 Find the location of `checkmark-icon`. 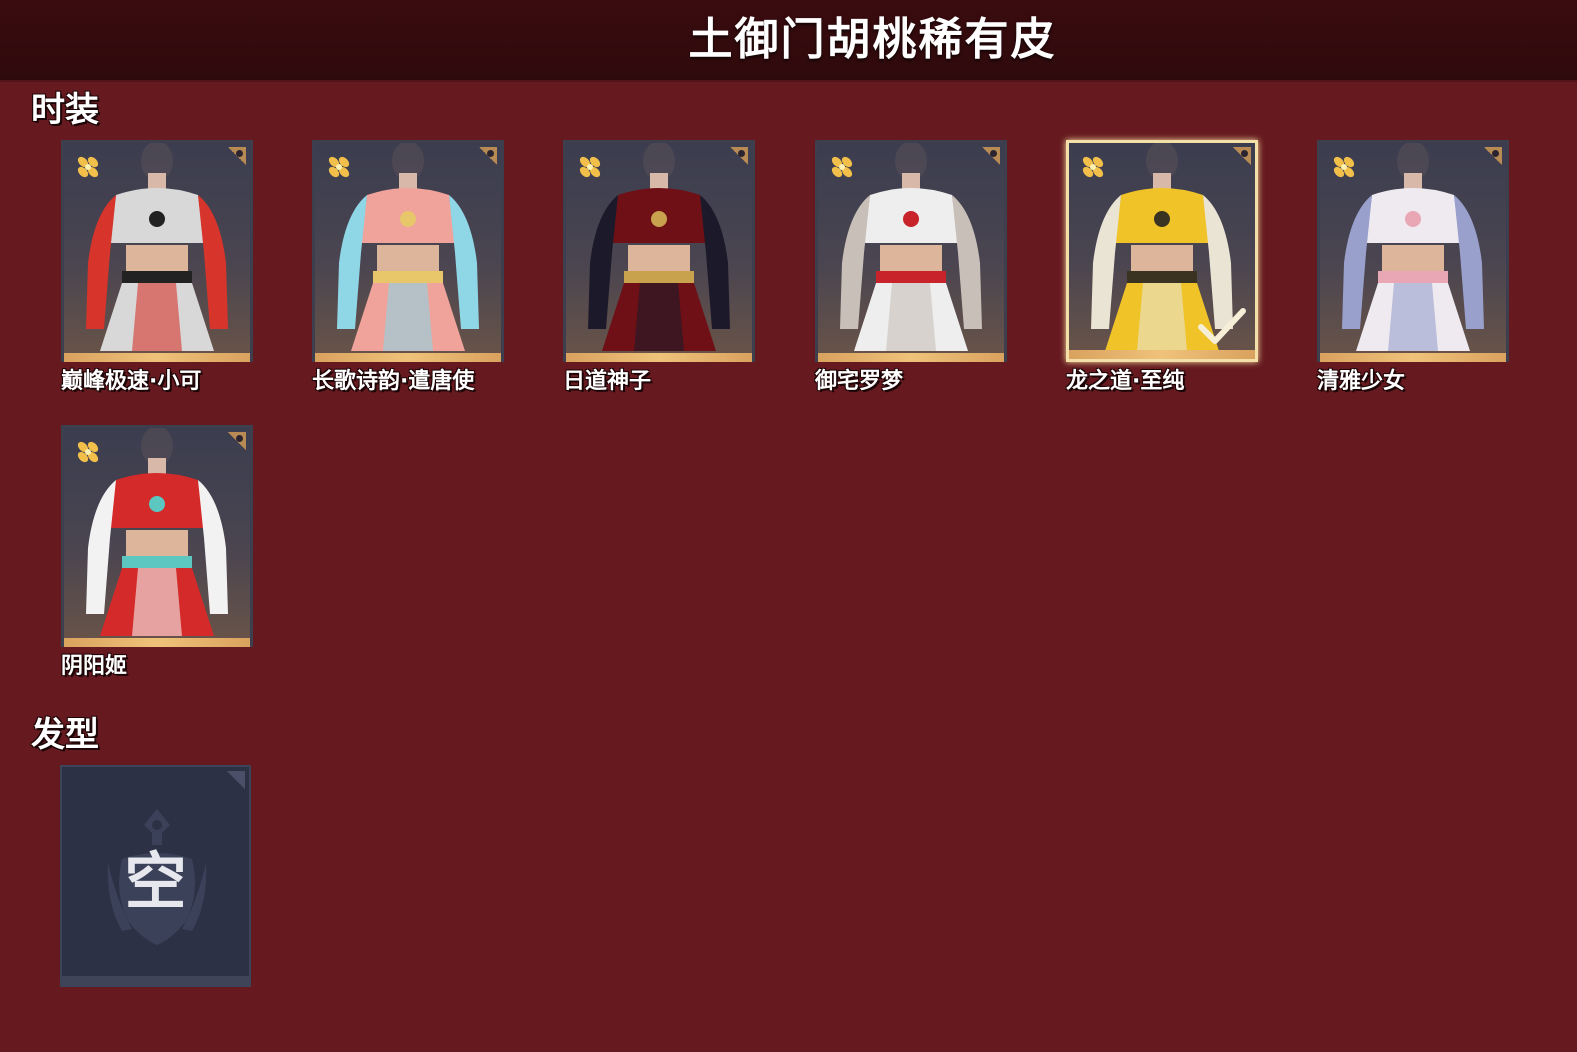

checkmark-icon is located at coordinates (1222, 326).